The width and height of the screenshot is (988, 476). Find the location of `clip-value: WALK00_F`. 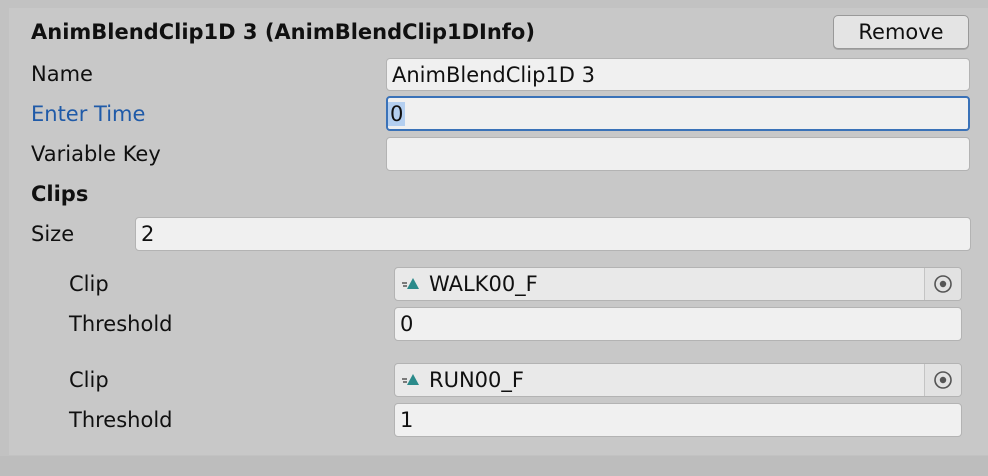

clip-value: WALK00_F is located at coordinates (483, 284).